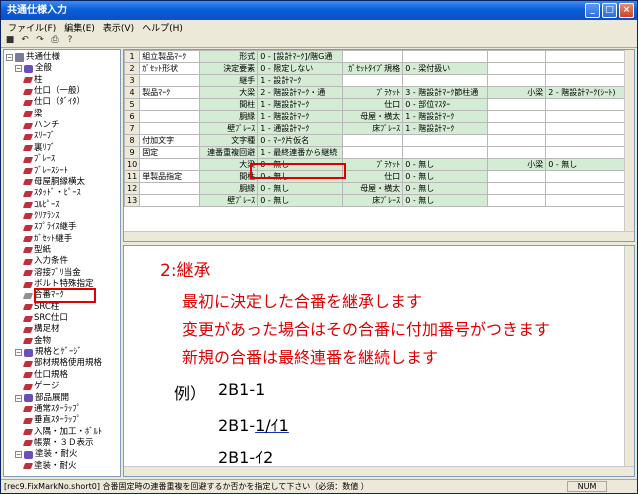 This screenshot has height=494, width=638. Describe the element at coordinates (45, 318) in the screenshot. I see `tree-item: SRC仕口` at that location.